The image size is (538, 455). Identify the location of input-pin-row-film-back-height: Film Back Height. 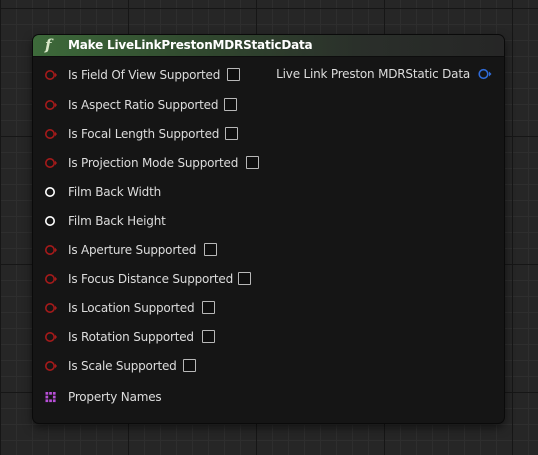
(243, 221).